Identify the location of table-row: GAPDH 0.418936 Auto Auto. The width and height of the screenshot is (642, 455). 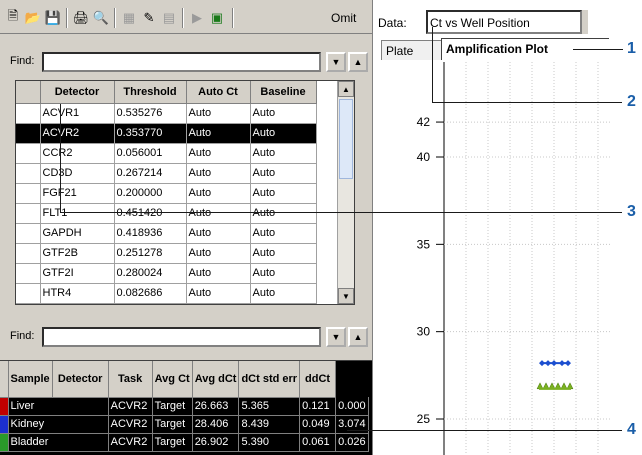
(166, 233).